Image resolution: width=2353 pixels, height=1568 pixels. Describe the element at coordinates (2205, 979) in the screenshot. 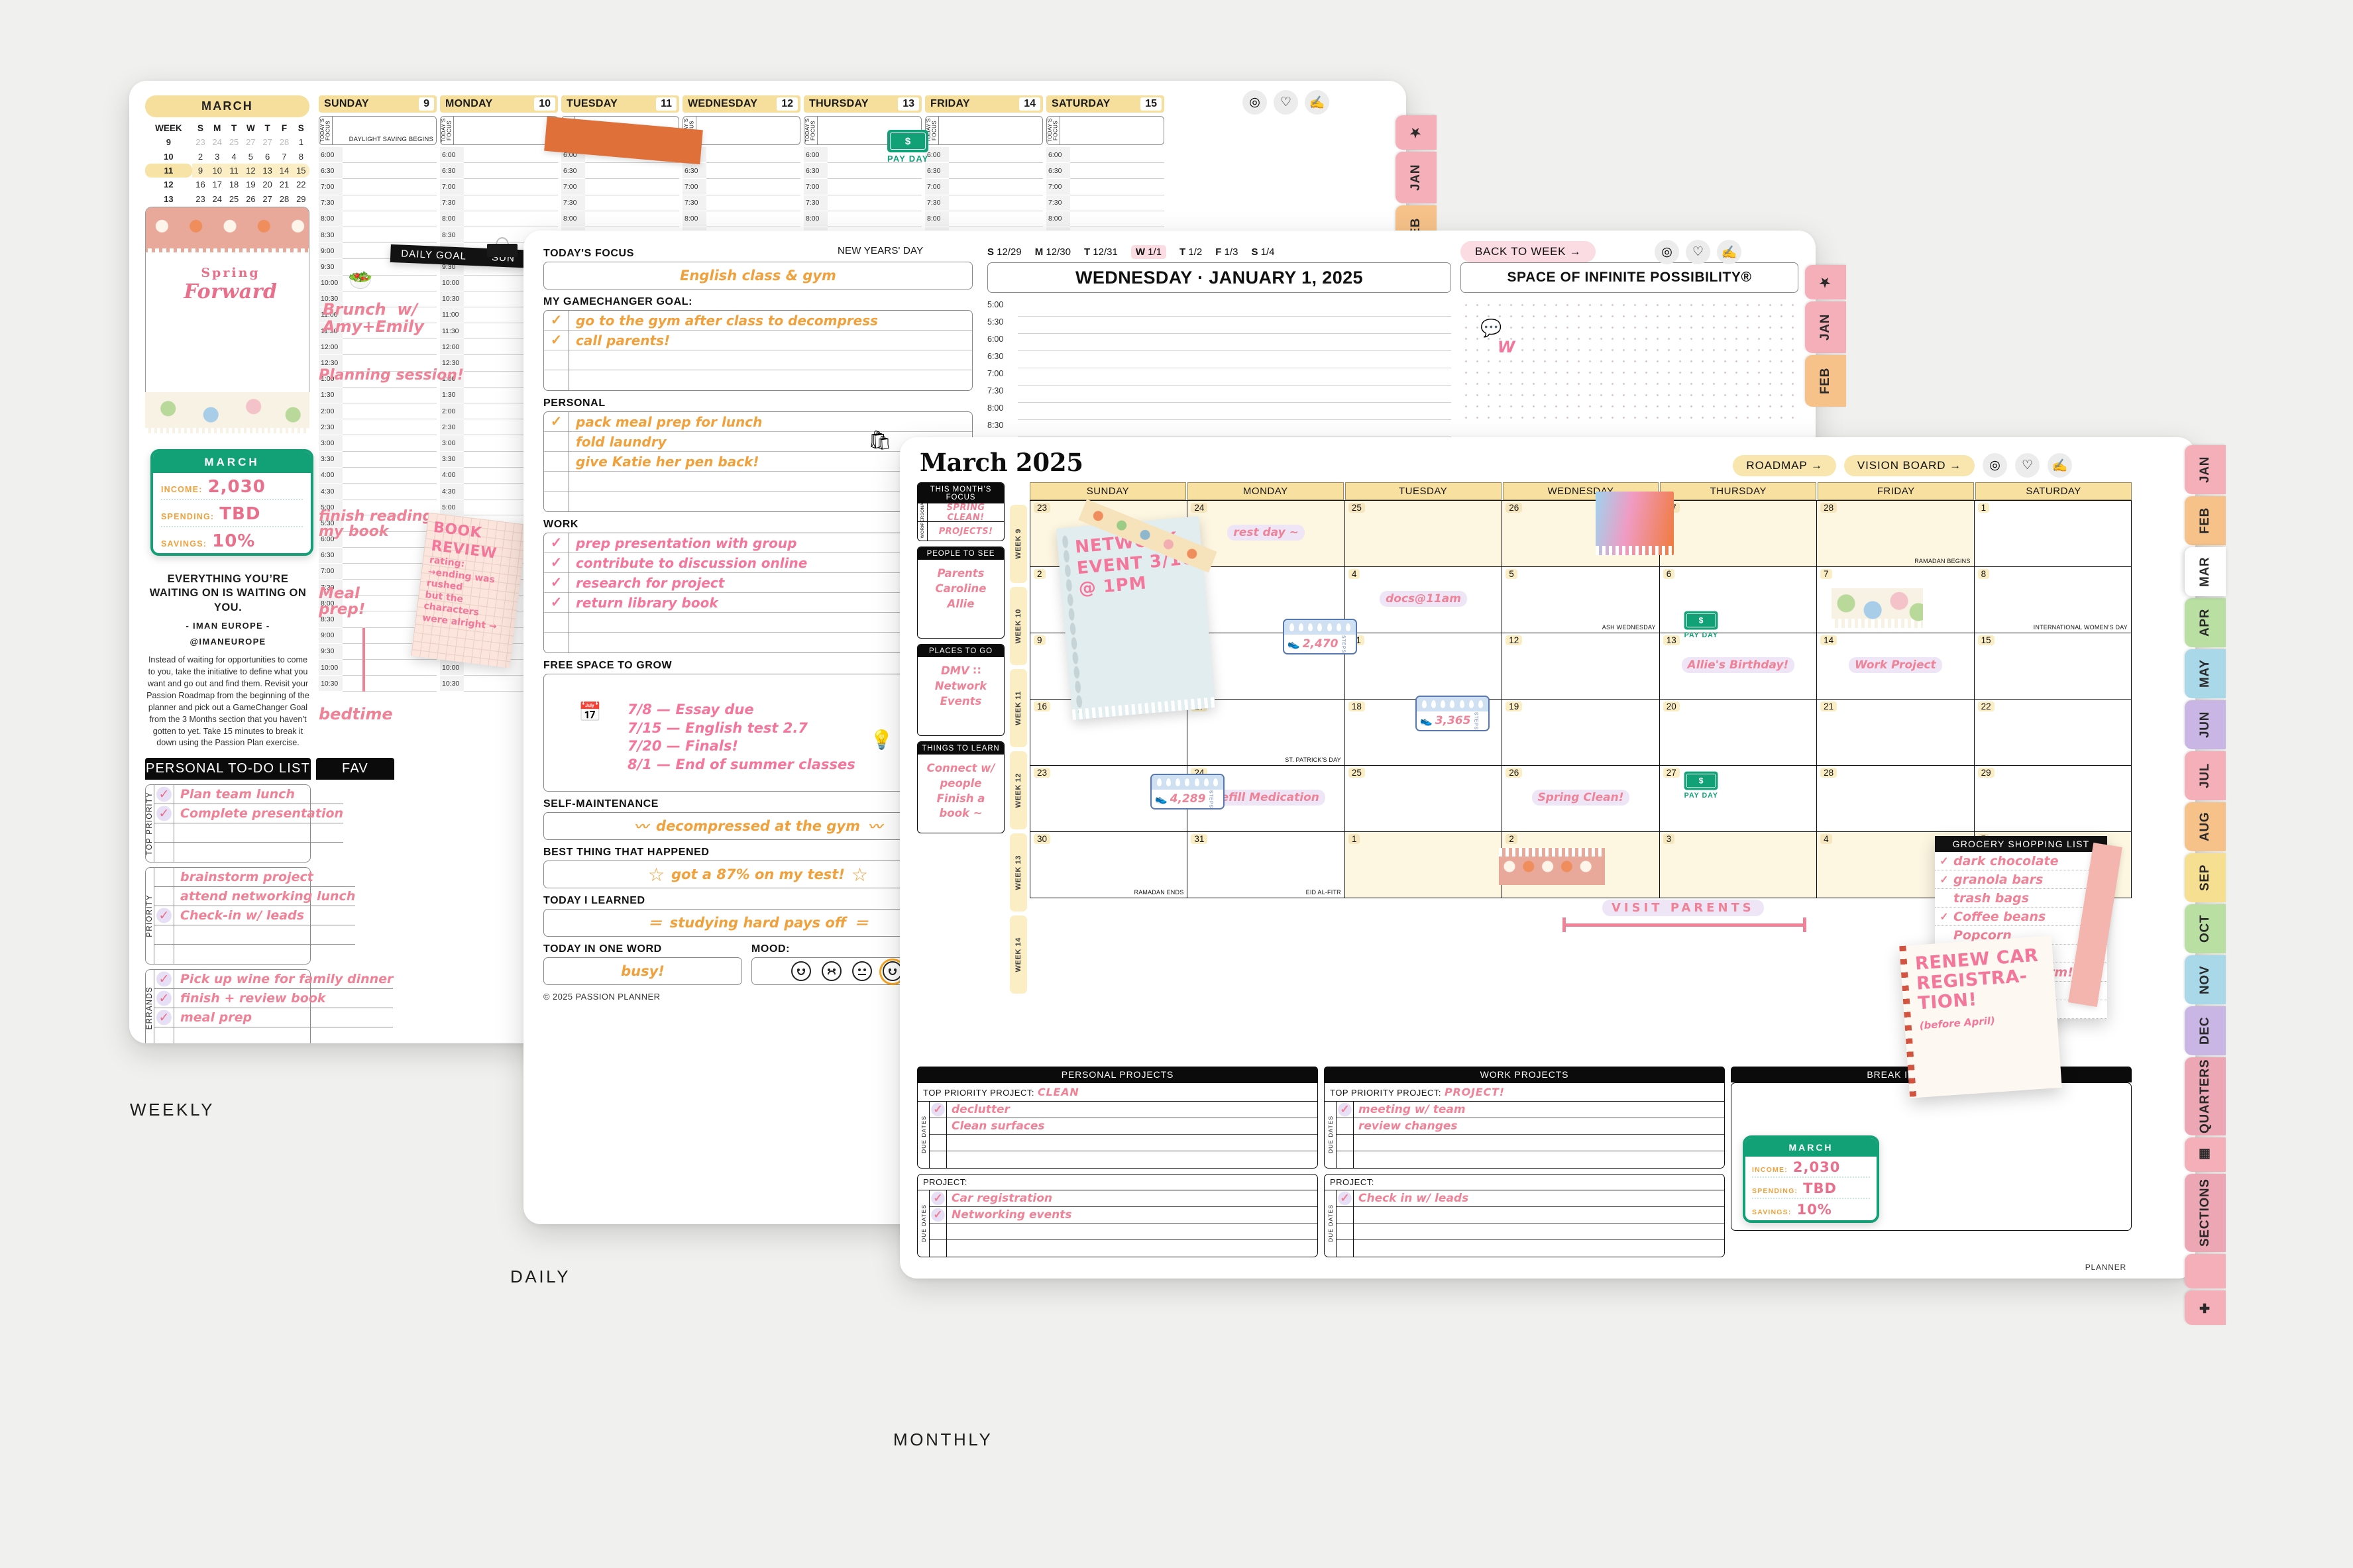

I see `tab-nov: NOV` at that location.